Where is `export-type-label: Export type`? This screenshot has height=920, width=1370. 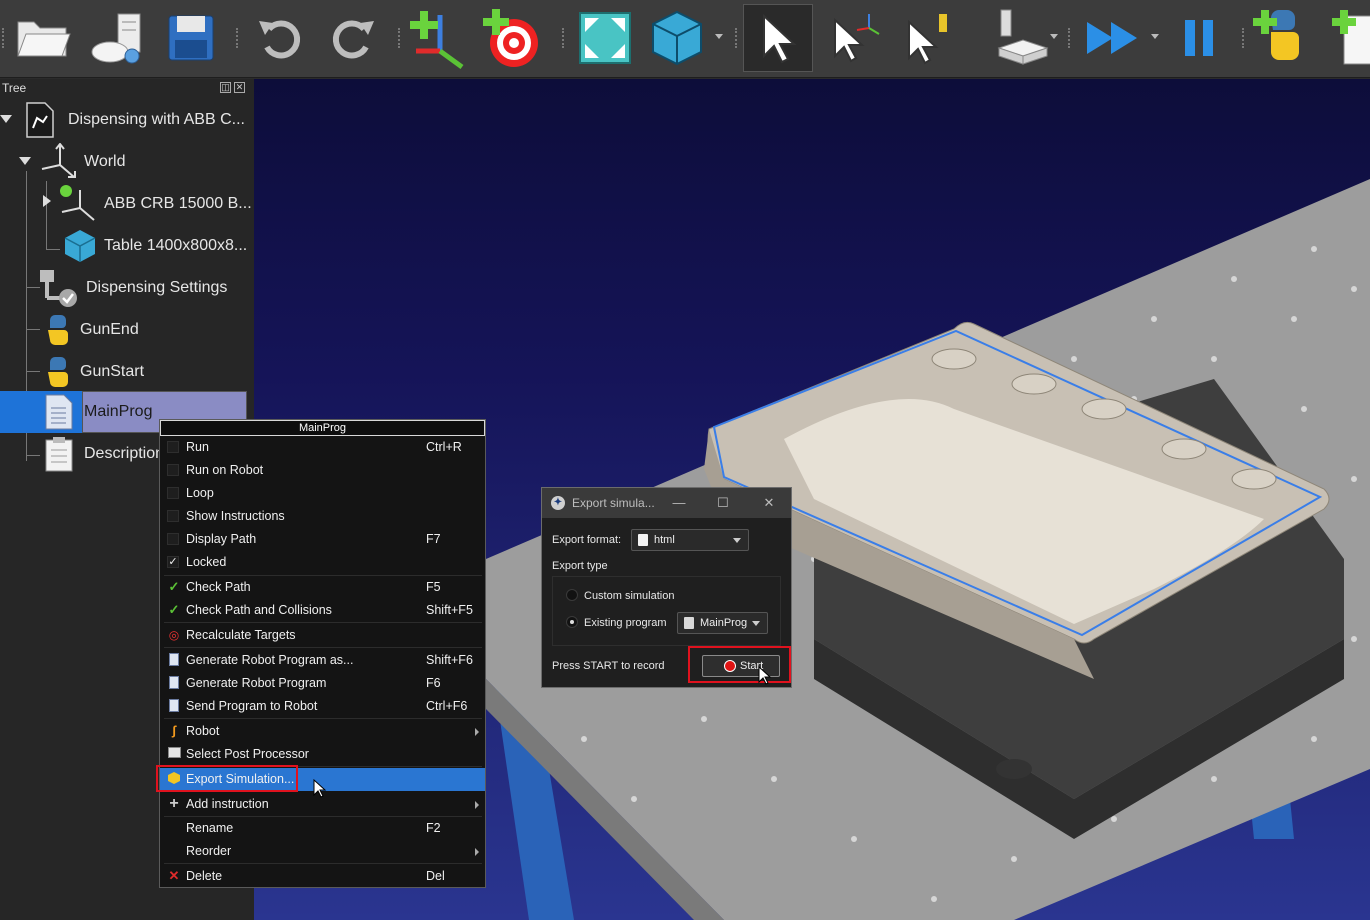
export-type-label: Export type is located at coordinates (580, 566).